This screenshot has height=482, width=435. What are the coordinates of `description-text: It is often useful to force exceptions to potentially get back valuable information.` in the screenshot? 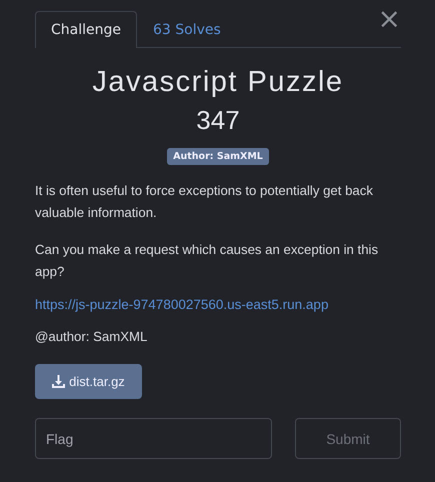 It's located at (204, 202).